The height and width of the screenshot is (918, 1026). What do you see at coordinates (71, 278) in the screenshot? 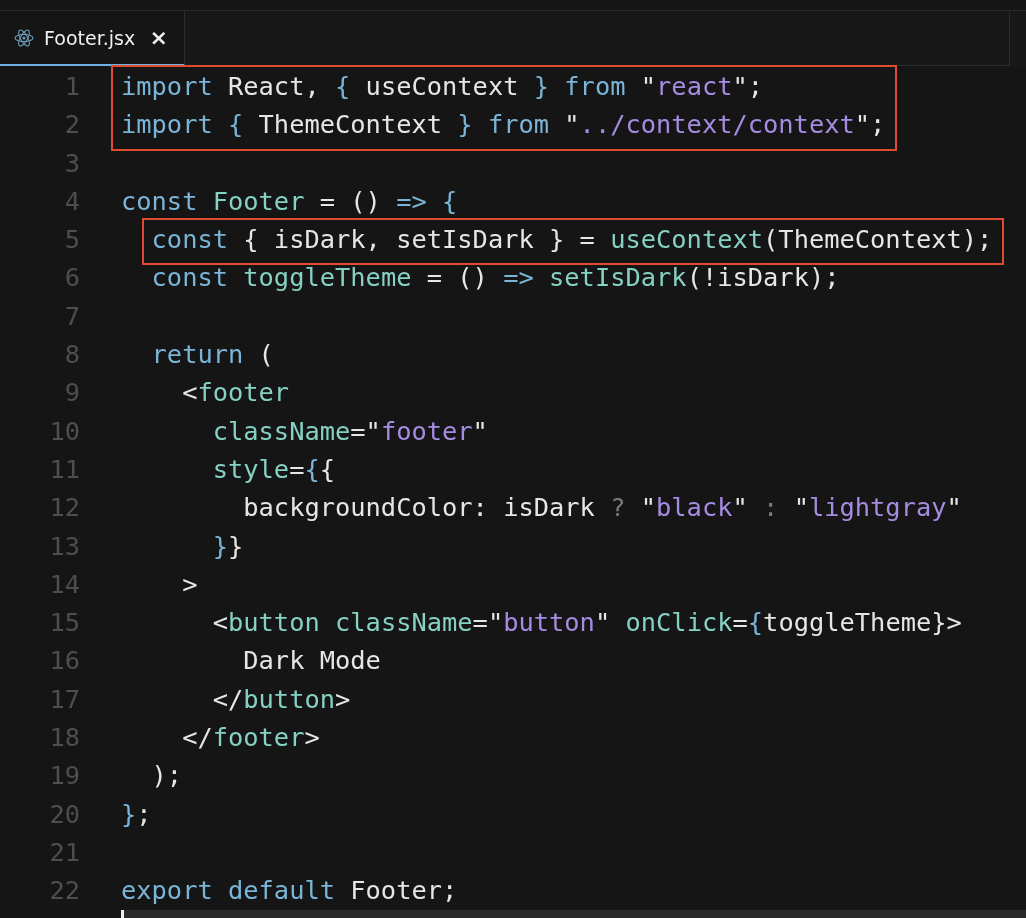
I see `line-number: 6` at bounding box center [71, 278].